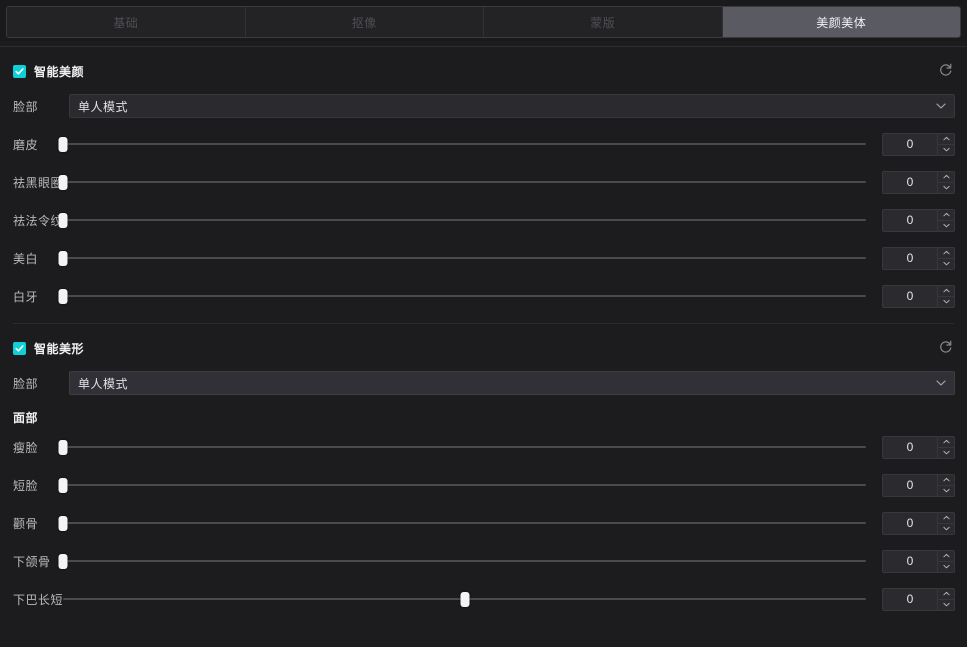 The width and height of the screenshot is (967, 647). I want to click on chevron-down-icon, so click(941, 106).